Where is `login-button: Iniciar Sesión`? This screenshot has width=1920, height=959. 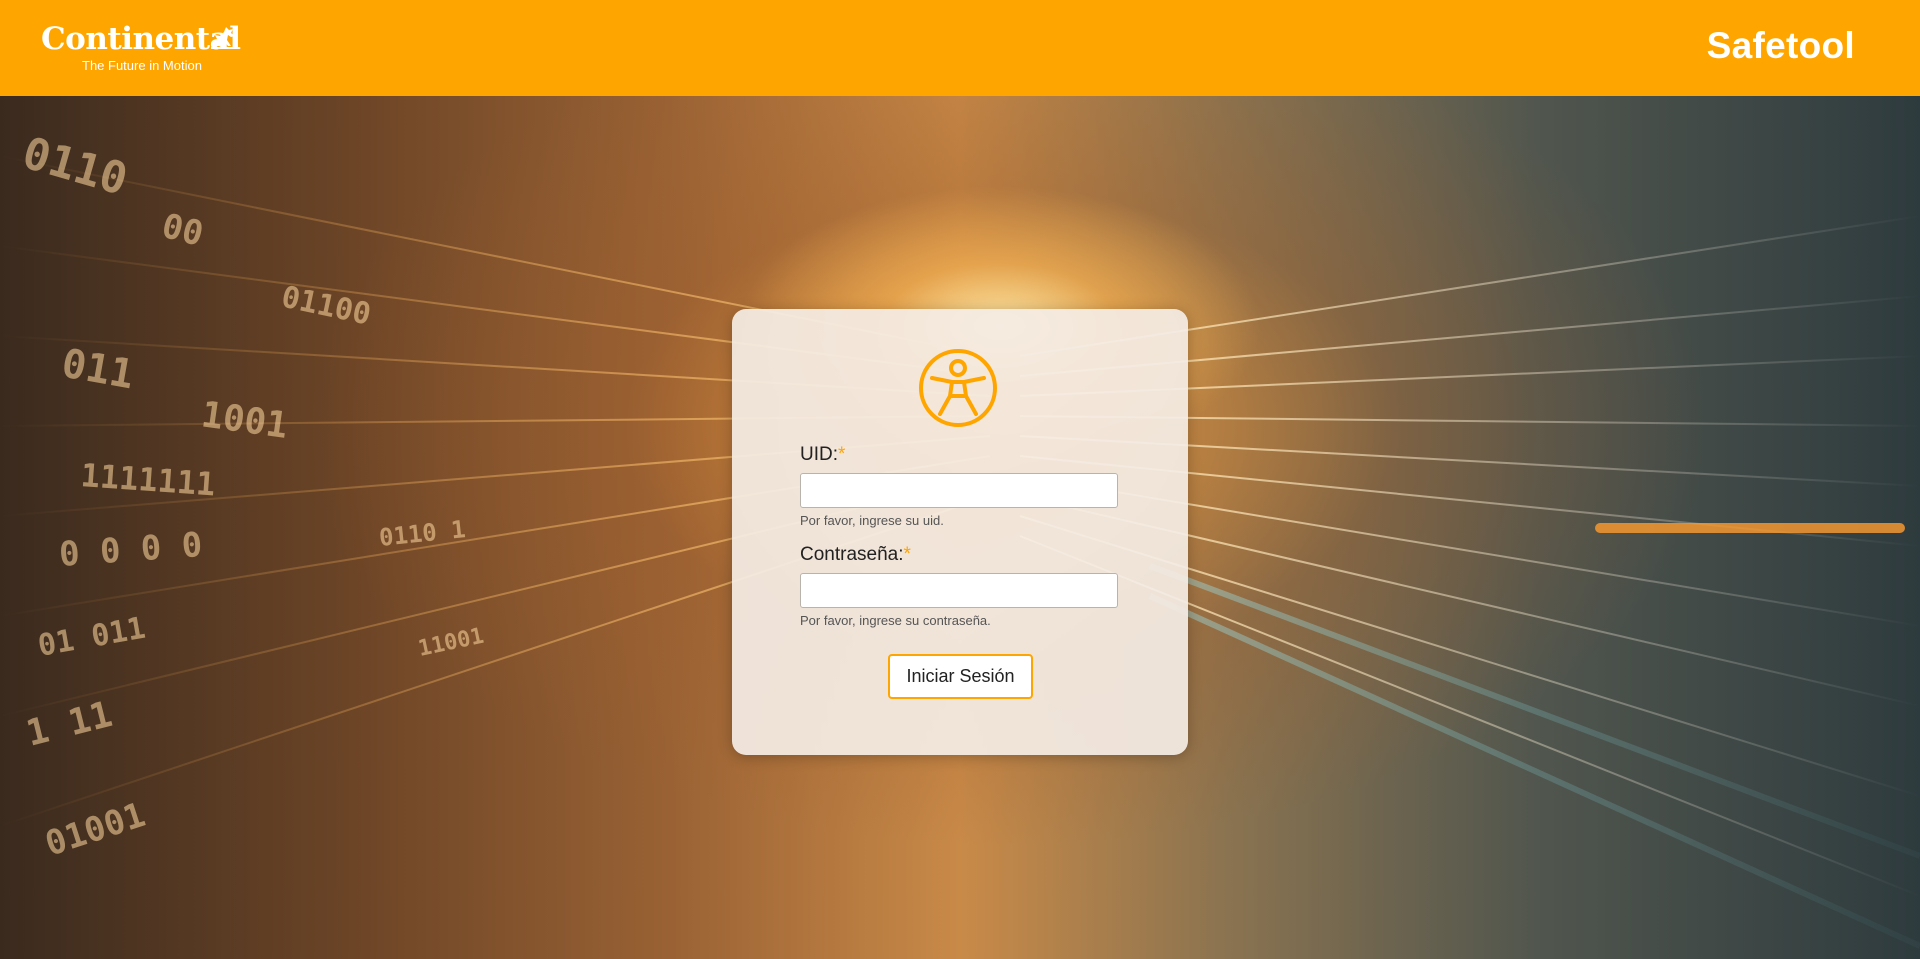 login-button: Iniciar Sesión is located at coordinates (960, 676).